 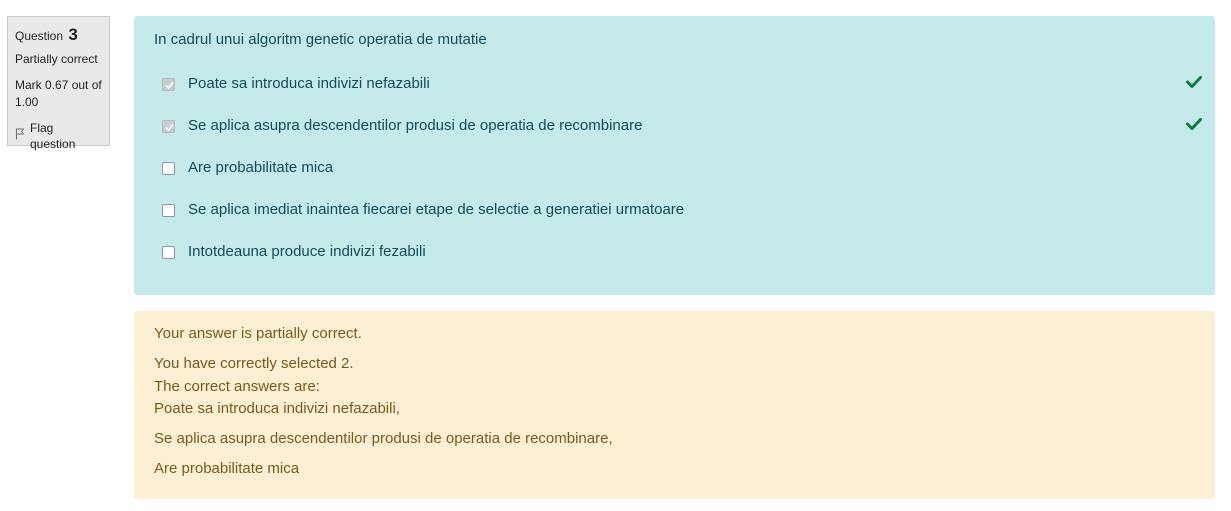 What do you see at coordinates (682, 84) in the screenshot?
I see `answer-option-1: Poate sa introduca indivizi nefazabili` at bounding box center [682, 84].